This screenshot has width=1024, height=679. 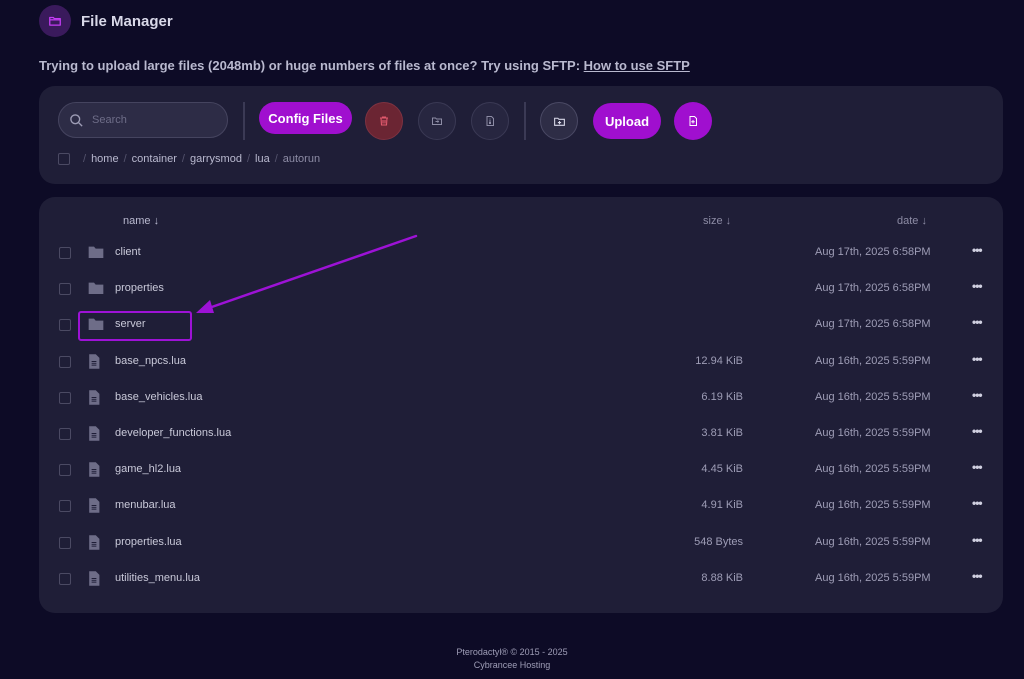 What do you see at coordinates (722, 505) in the screenshot?
I see `row-size: 4.91 KiB` at bounding box center [722, 505].